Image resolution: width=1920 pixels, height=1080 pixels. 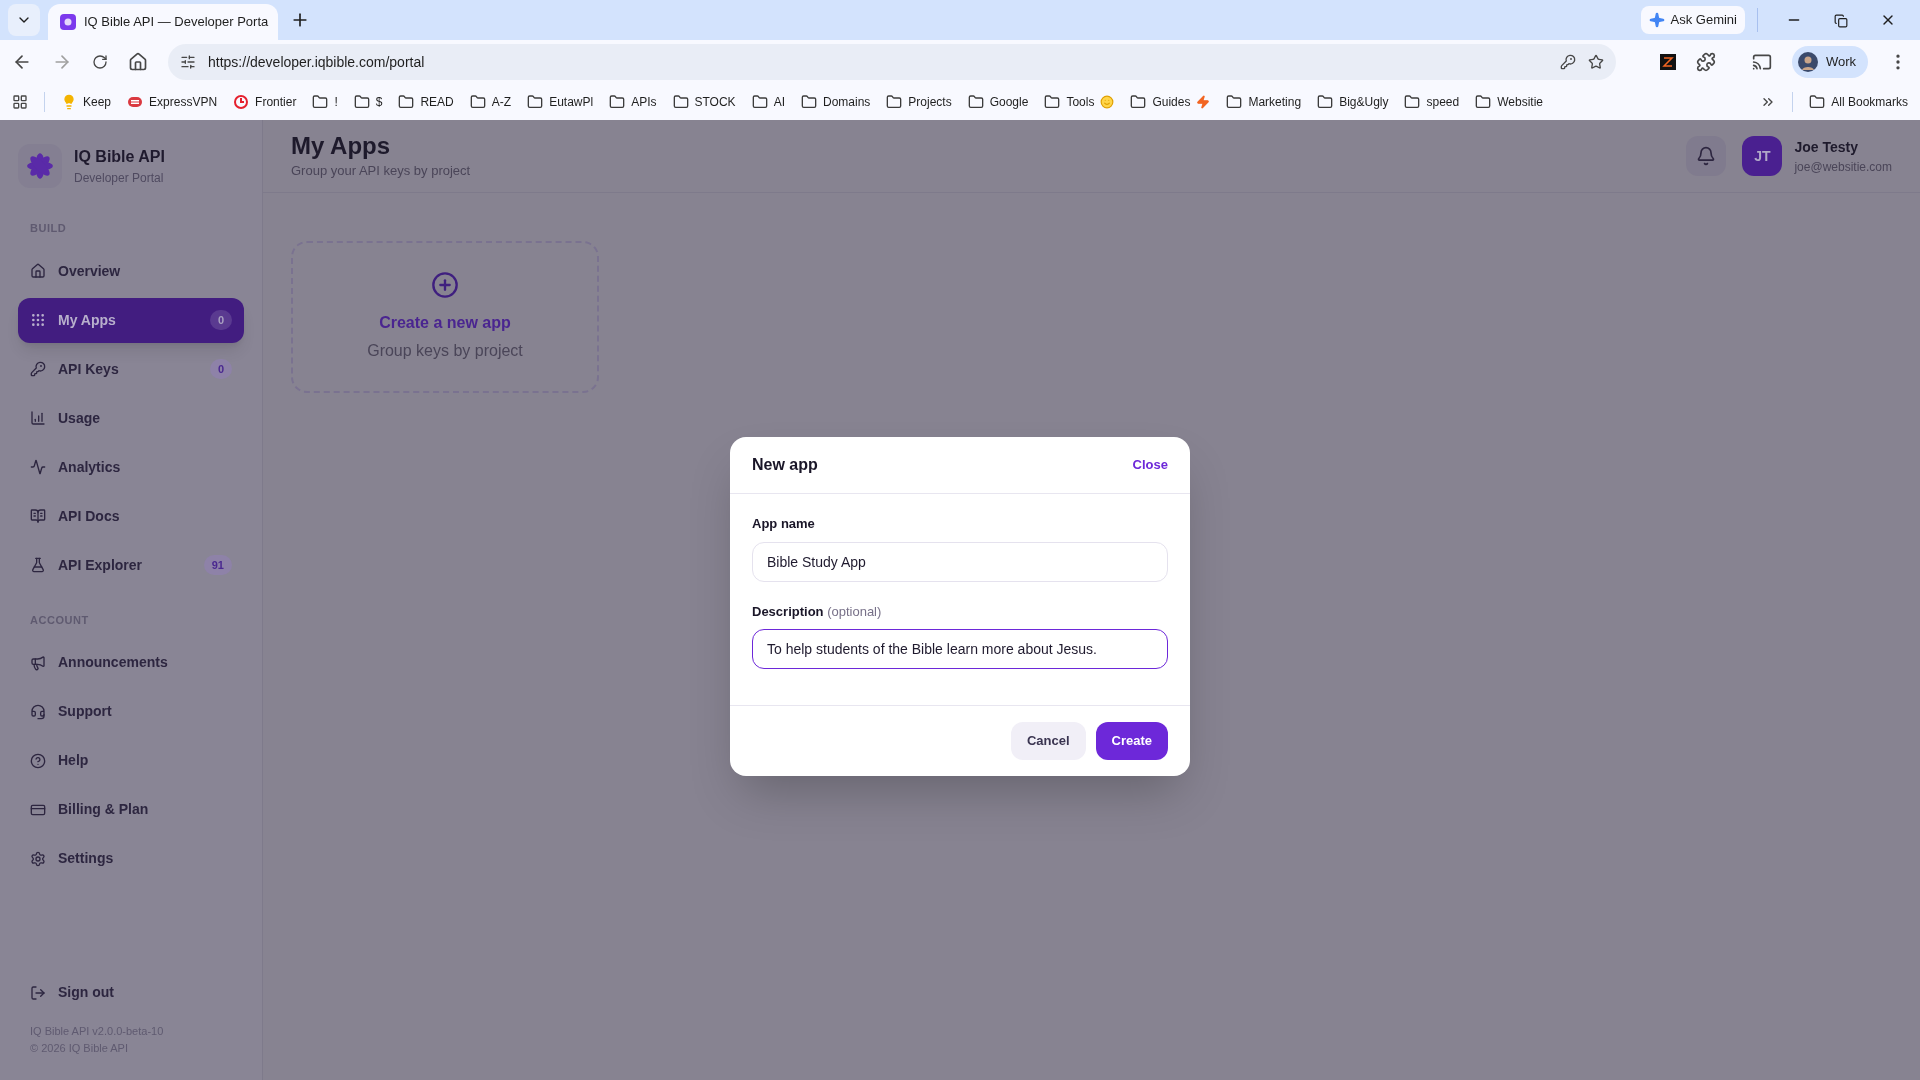 I want to click on nav-item: API Explorer 91, so click(x=131, y=565).